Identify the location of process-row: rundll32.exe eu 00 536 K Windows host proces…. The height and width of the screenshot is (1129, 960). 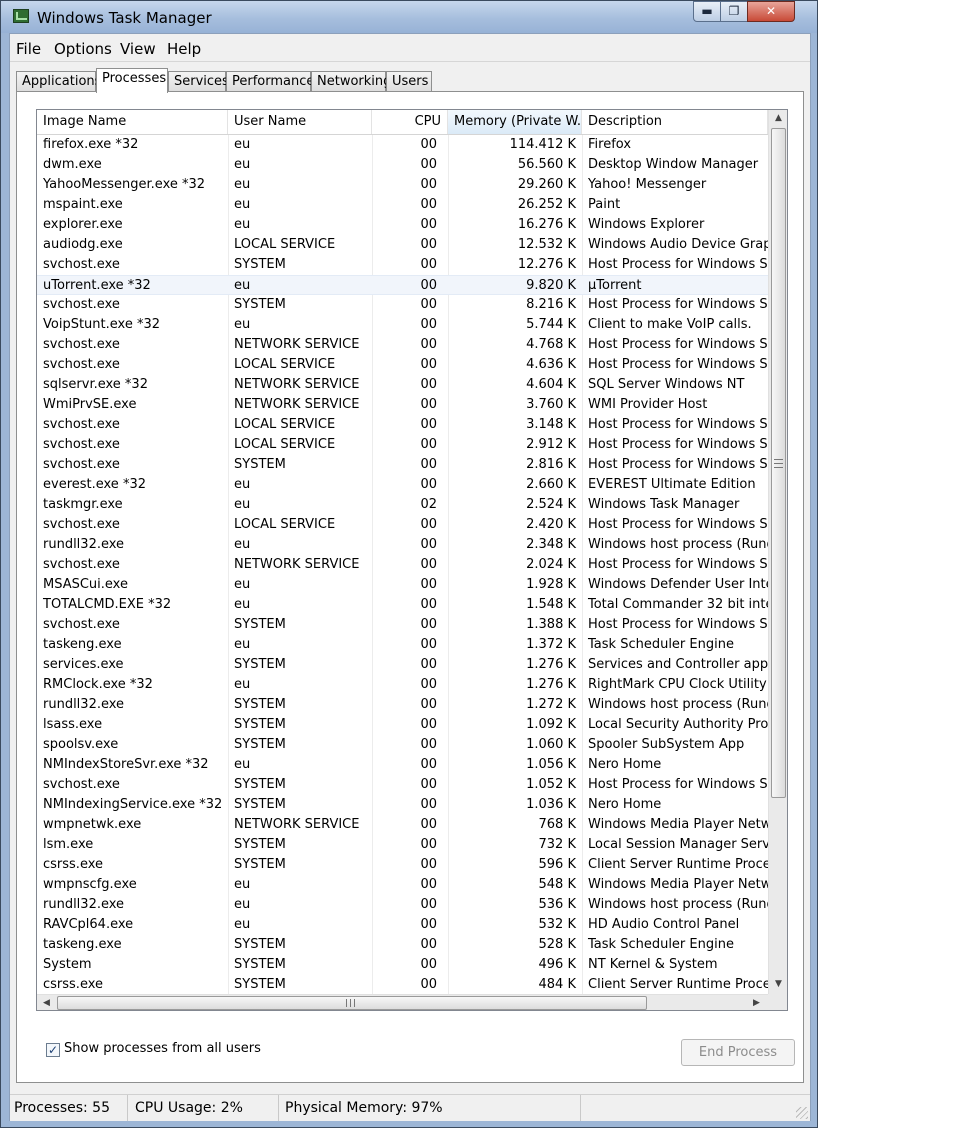
(402, 905).